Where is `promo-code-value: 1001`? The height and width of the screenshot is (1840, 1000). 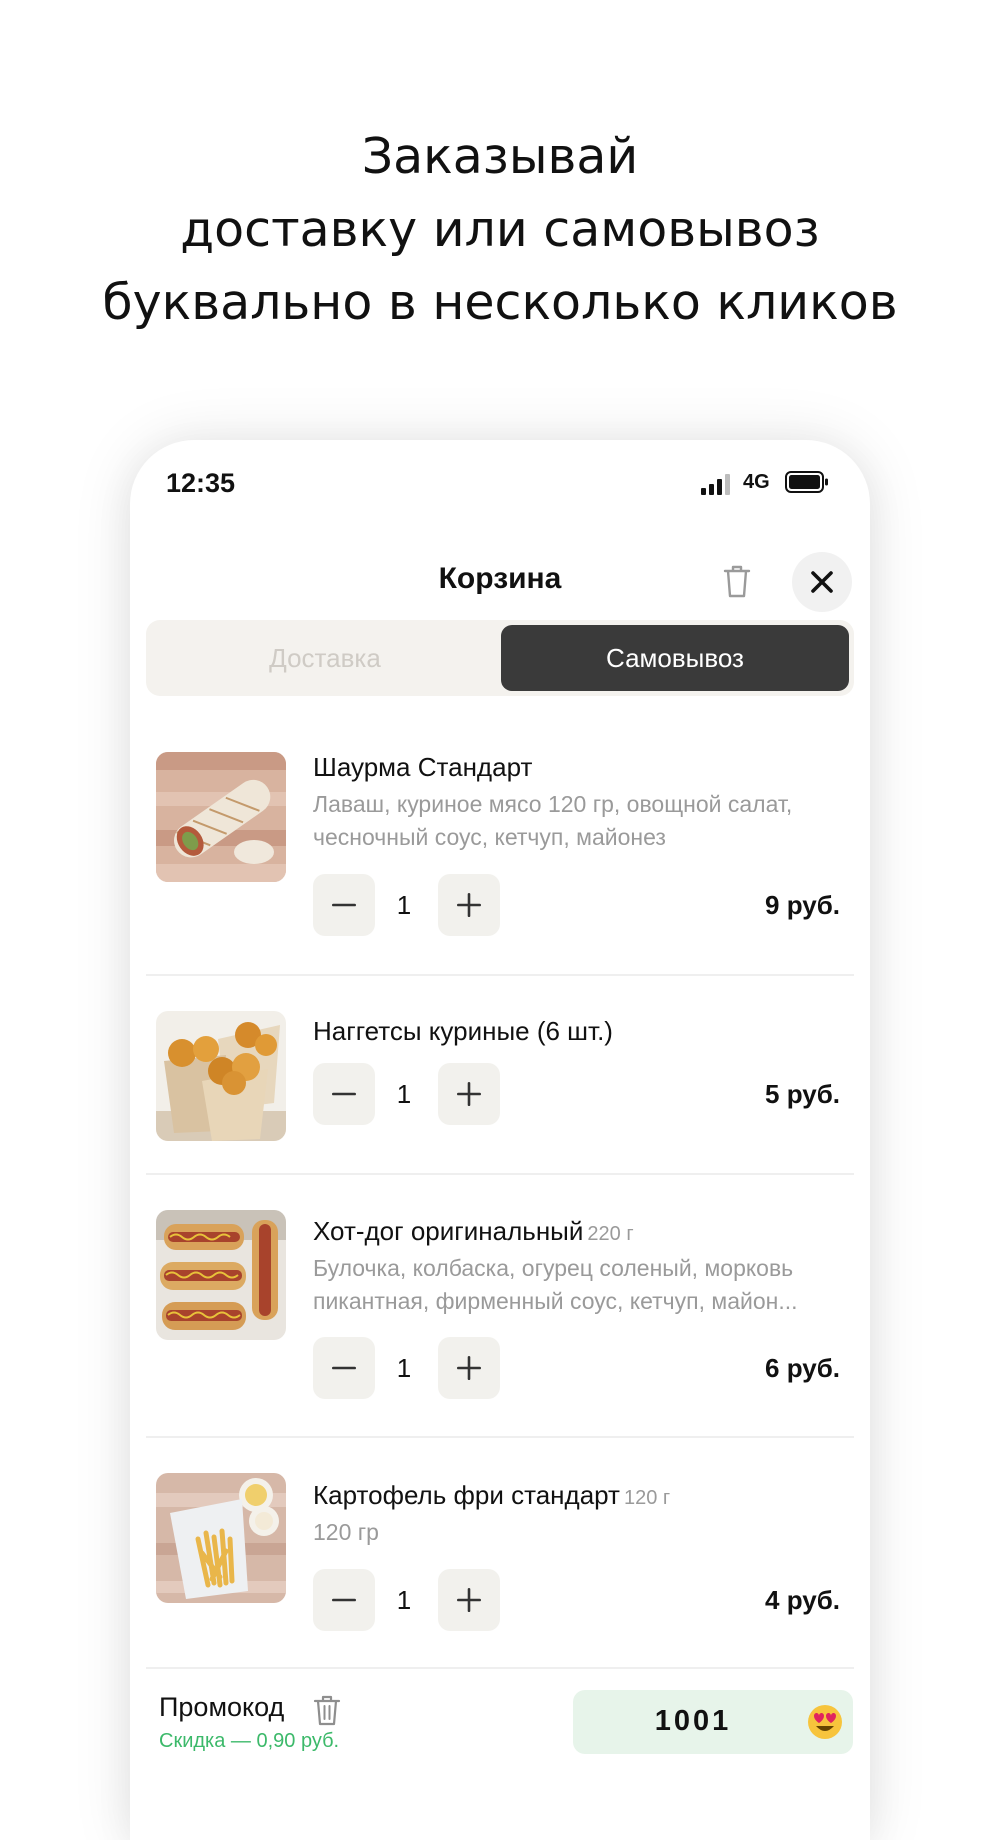 promo-code-value: 1001 is located at coordinates (693, 1721).